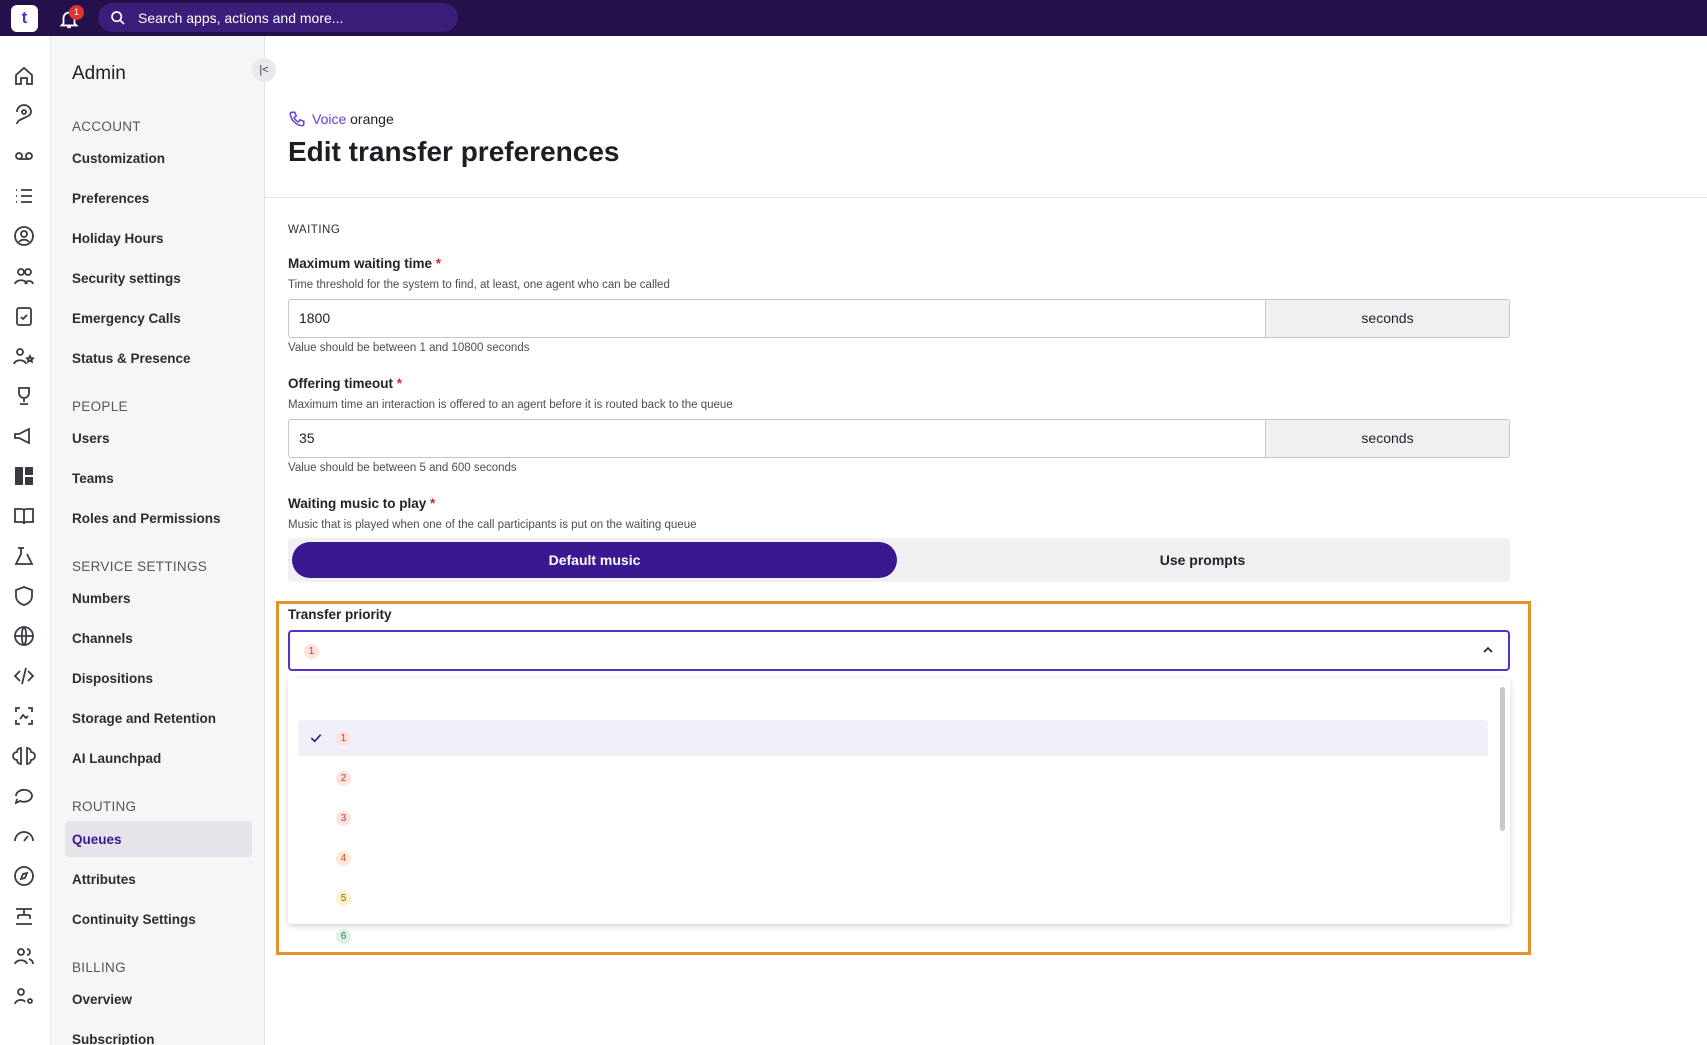  What do you see at coordinates (24, 836) in the screenshot?
I see `gauge-icon` at bounding box center [24, 836].